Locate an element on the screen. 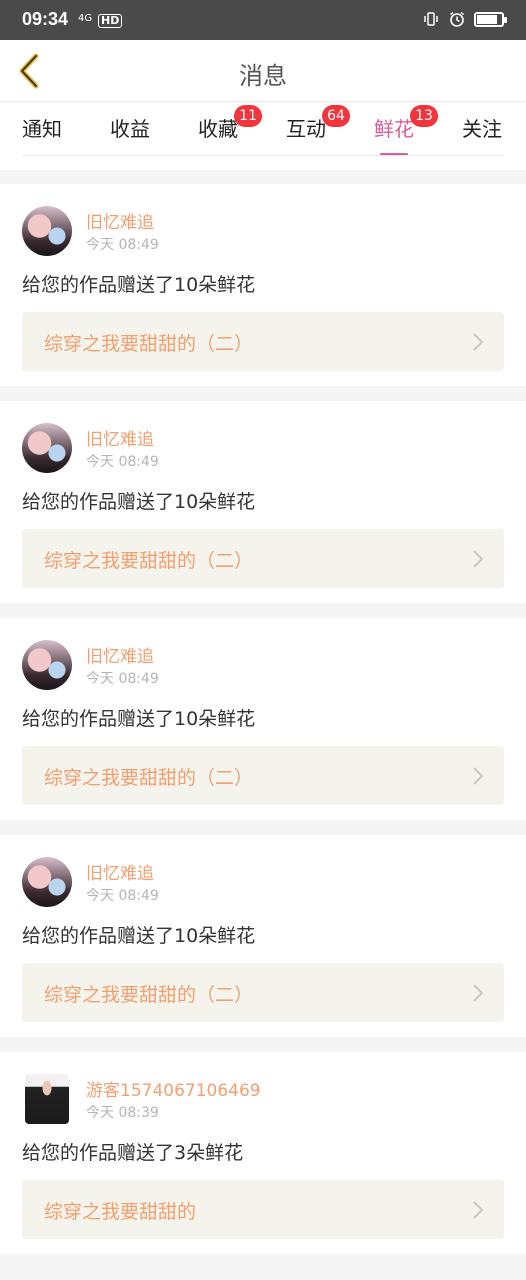 This screenshot has height=1280, width=526. tab-bar: 通知 收益 收藏 11 互动 64 鲜花 13 关注 is located at coordinates (263, 136).